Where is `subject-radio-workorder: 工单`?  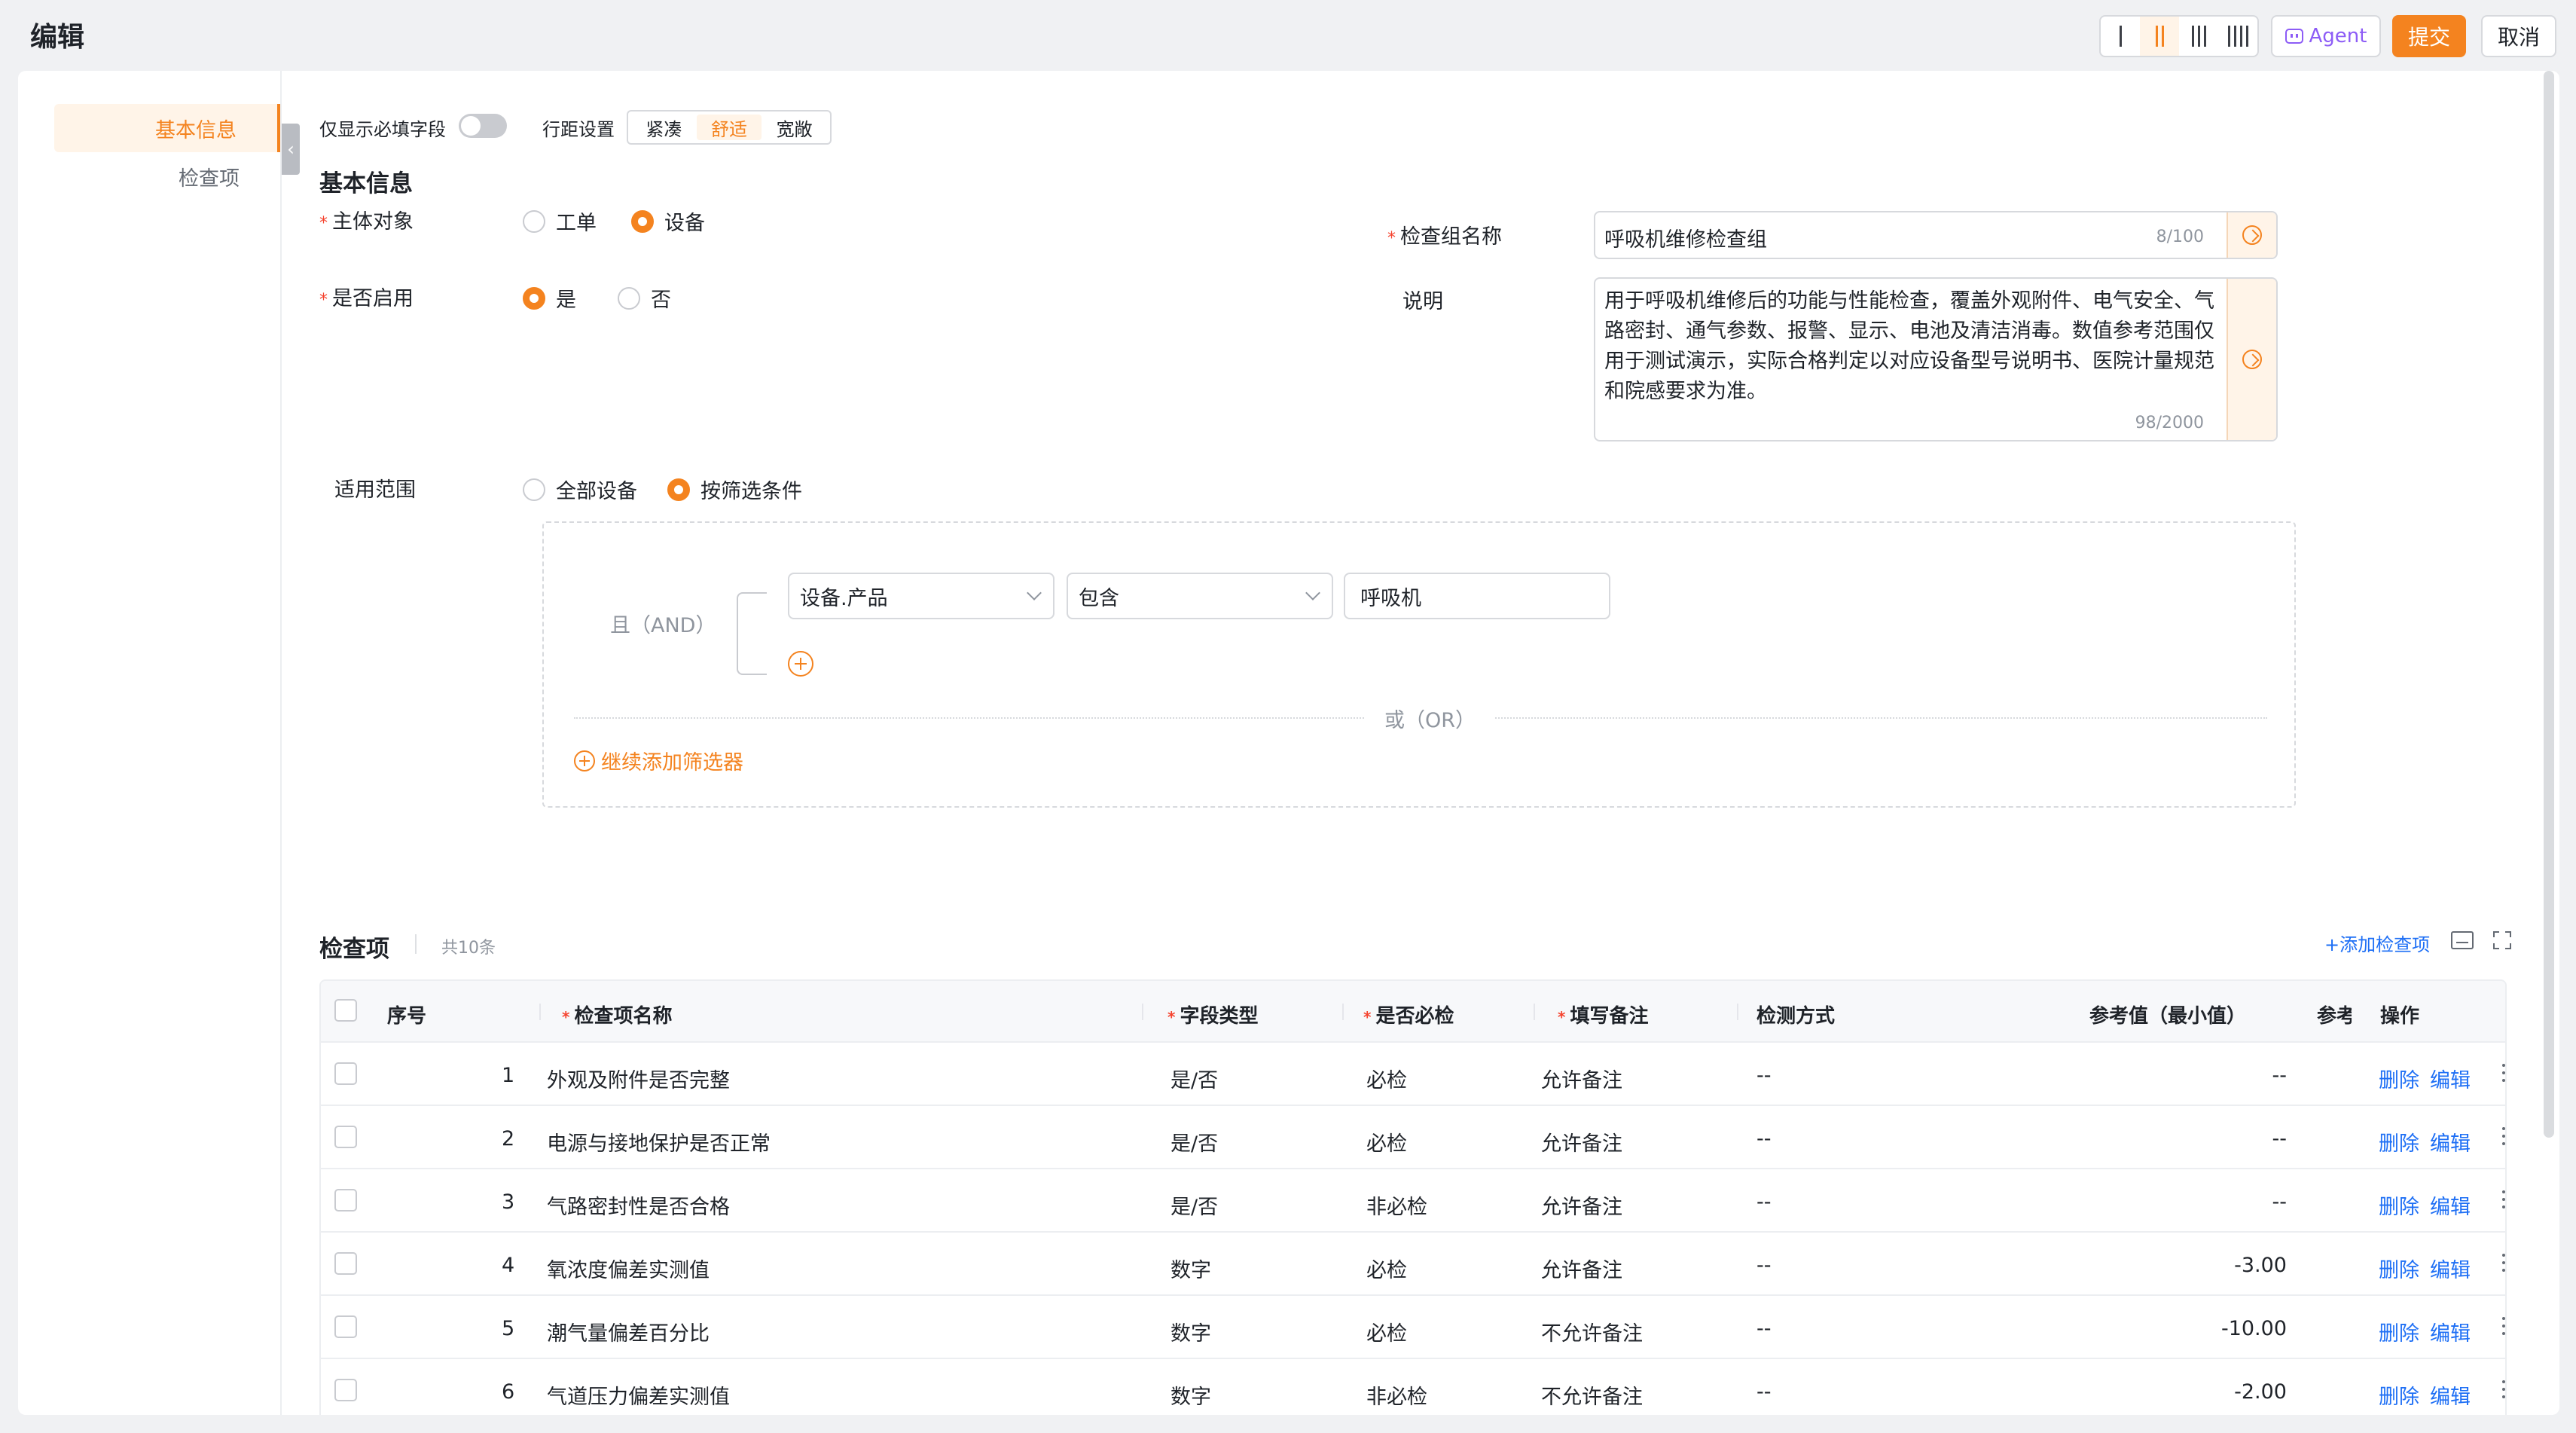 subject-radio-workorder: 工单 is located at coordinates (560, 221).